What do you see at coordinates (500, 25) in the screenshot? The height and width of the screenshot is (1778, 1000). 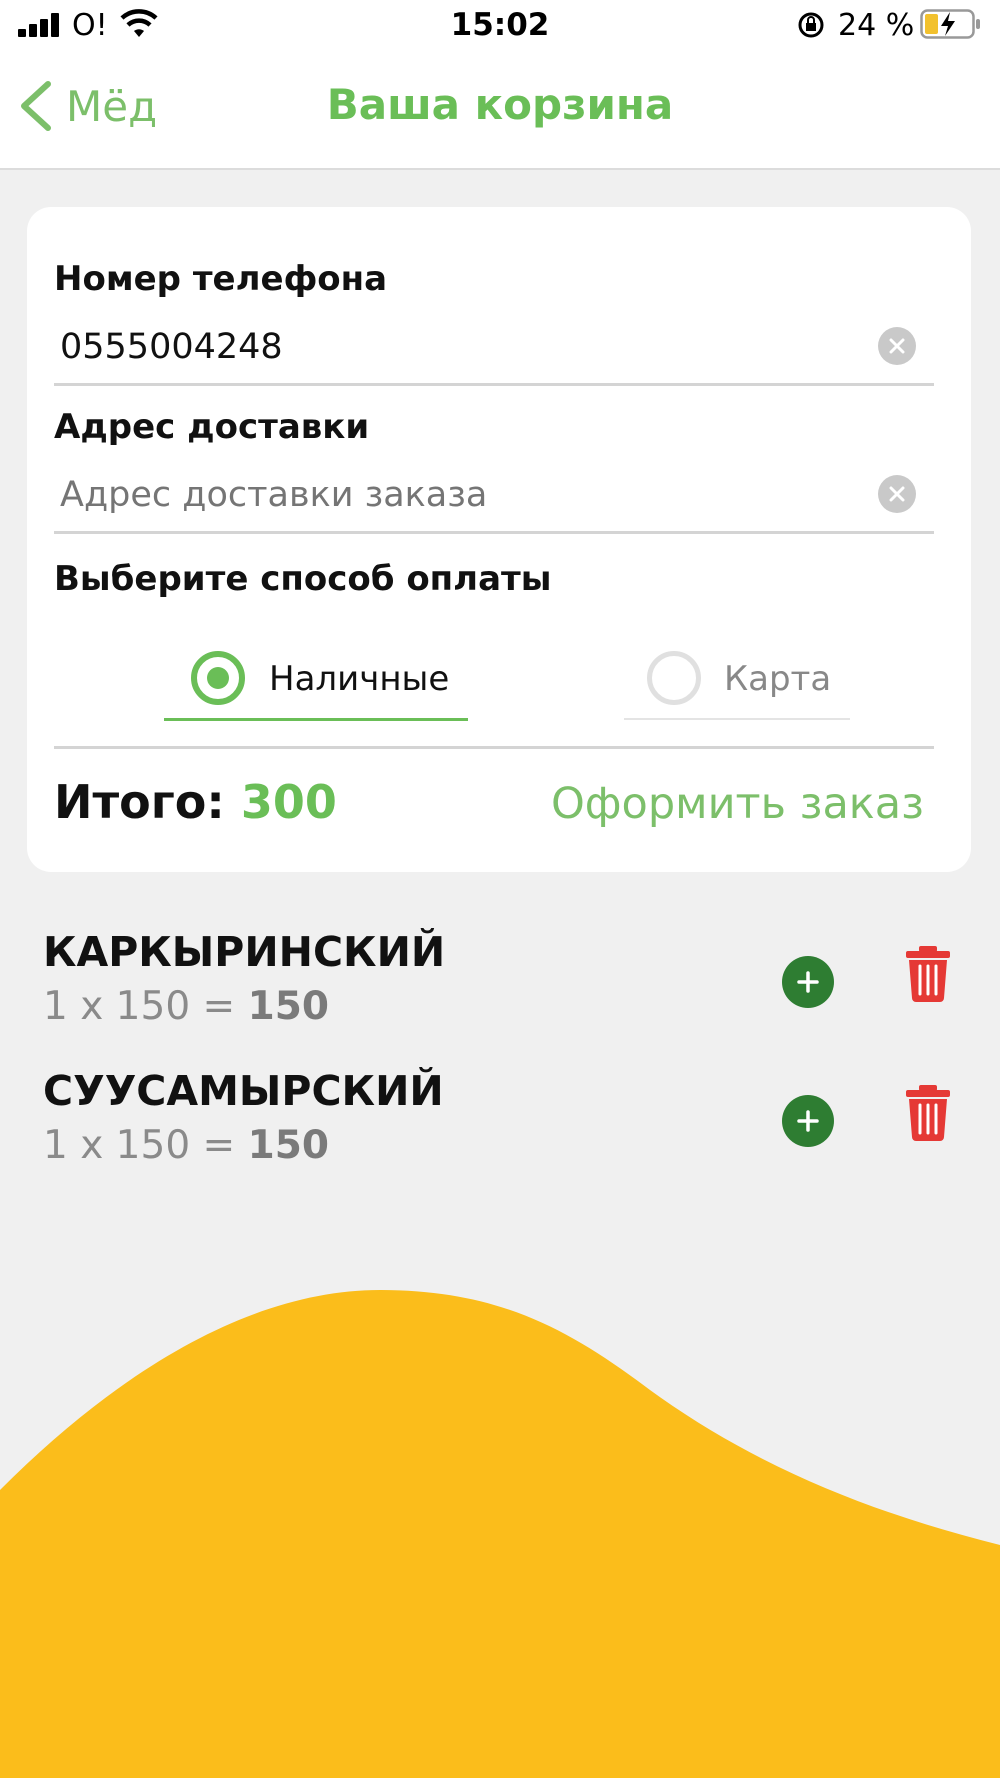 I see `status-bar: O! 15:02 24 %` at bounding box center [500, 25].